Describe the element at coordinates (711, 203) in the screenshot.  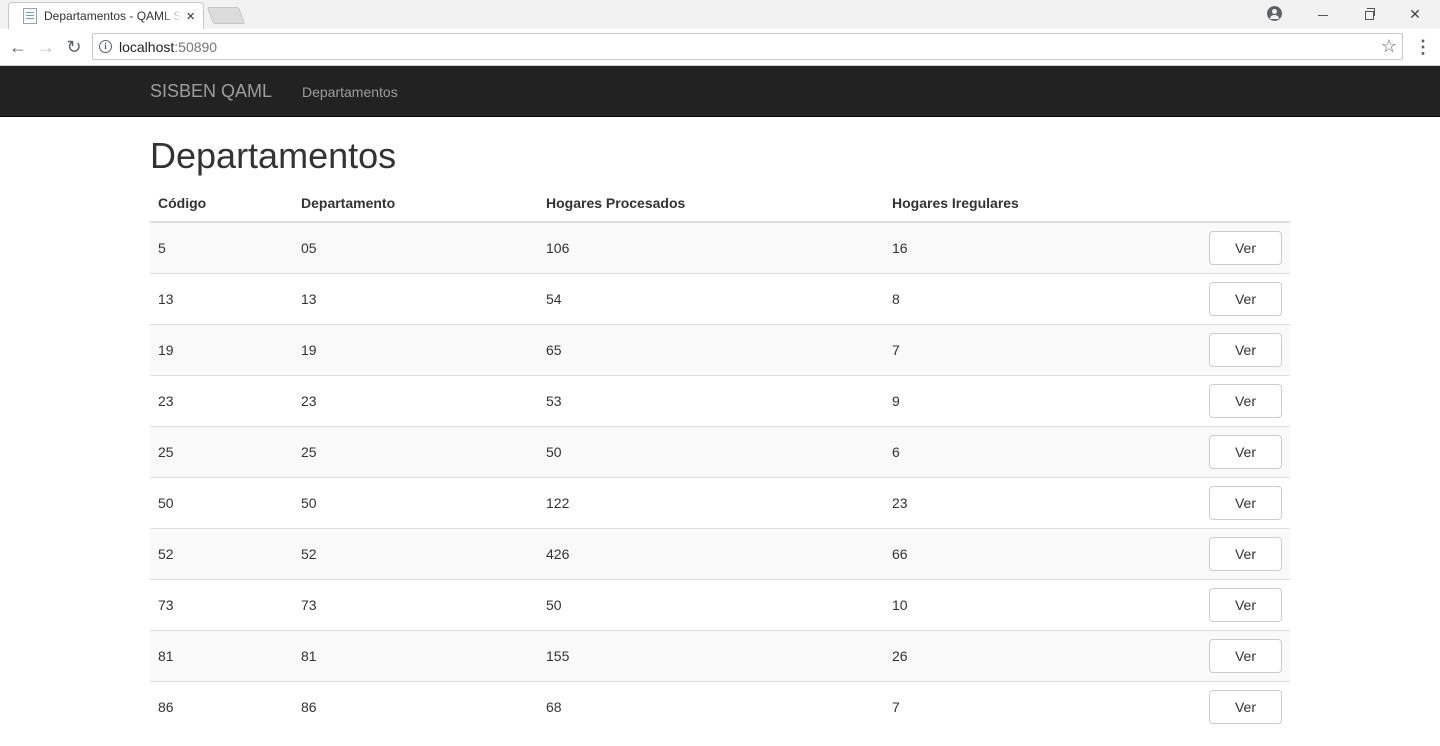
I see `header-hogares-procesados: Hogares Procesados` at that location.